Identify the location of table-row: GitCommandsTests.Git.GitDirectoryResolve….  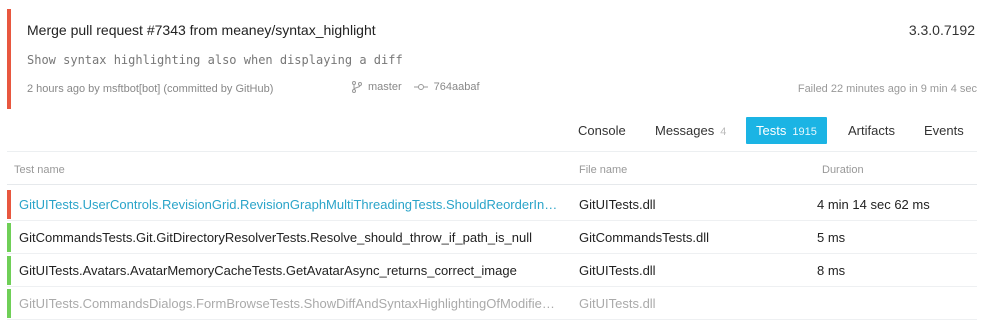
(492, 238).